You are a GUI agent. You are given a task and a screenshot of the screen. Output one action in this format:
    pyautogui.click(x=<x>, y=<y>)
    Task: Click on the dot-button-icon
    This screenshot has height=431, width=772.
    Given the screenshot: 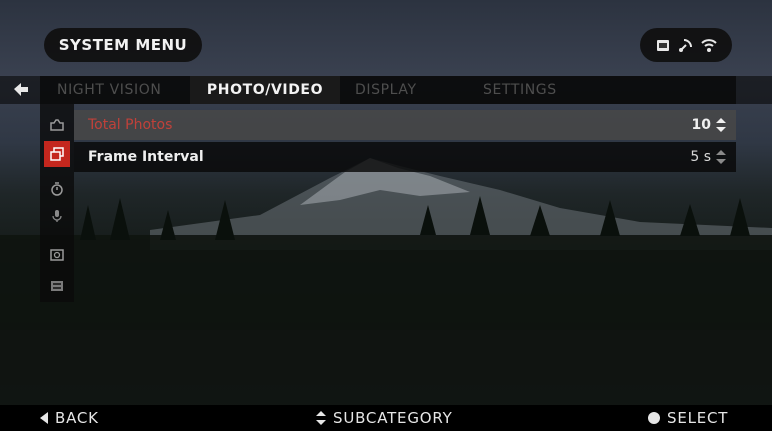 What is the action you would take?
    pyautogui.click(x=654, y=418)
    